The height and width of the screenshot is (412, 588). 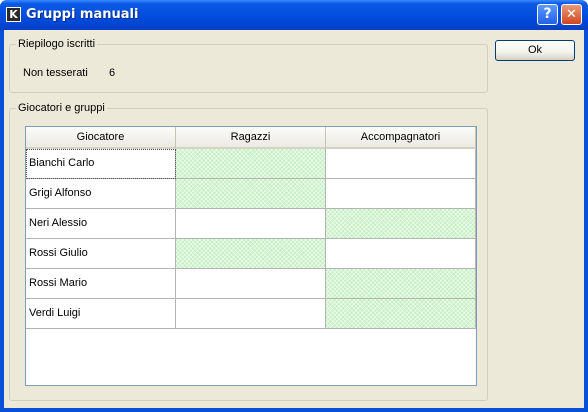 I want to click on ok-button: Ok, so click(x=535, y=50).